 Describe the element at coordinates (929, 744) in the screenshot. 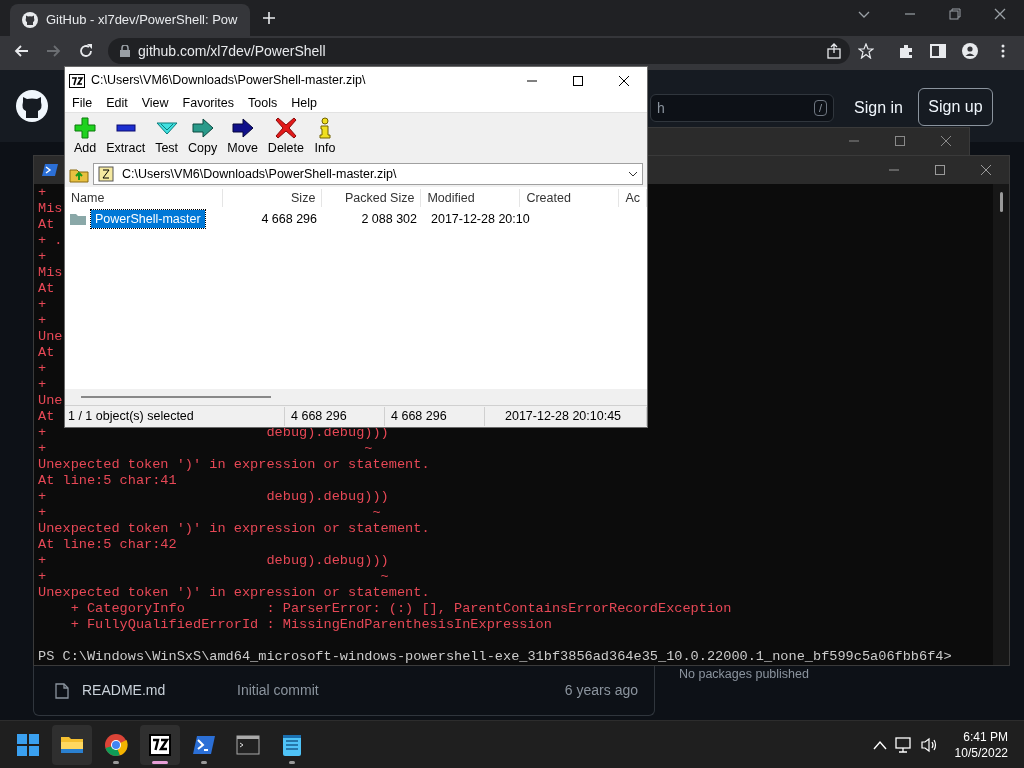

I see `volume-icon` at that location.